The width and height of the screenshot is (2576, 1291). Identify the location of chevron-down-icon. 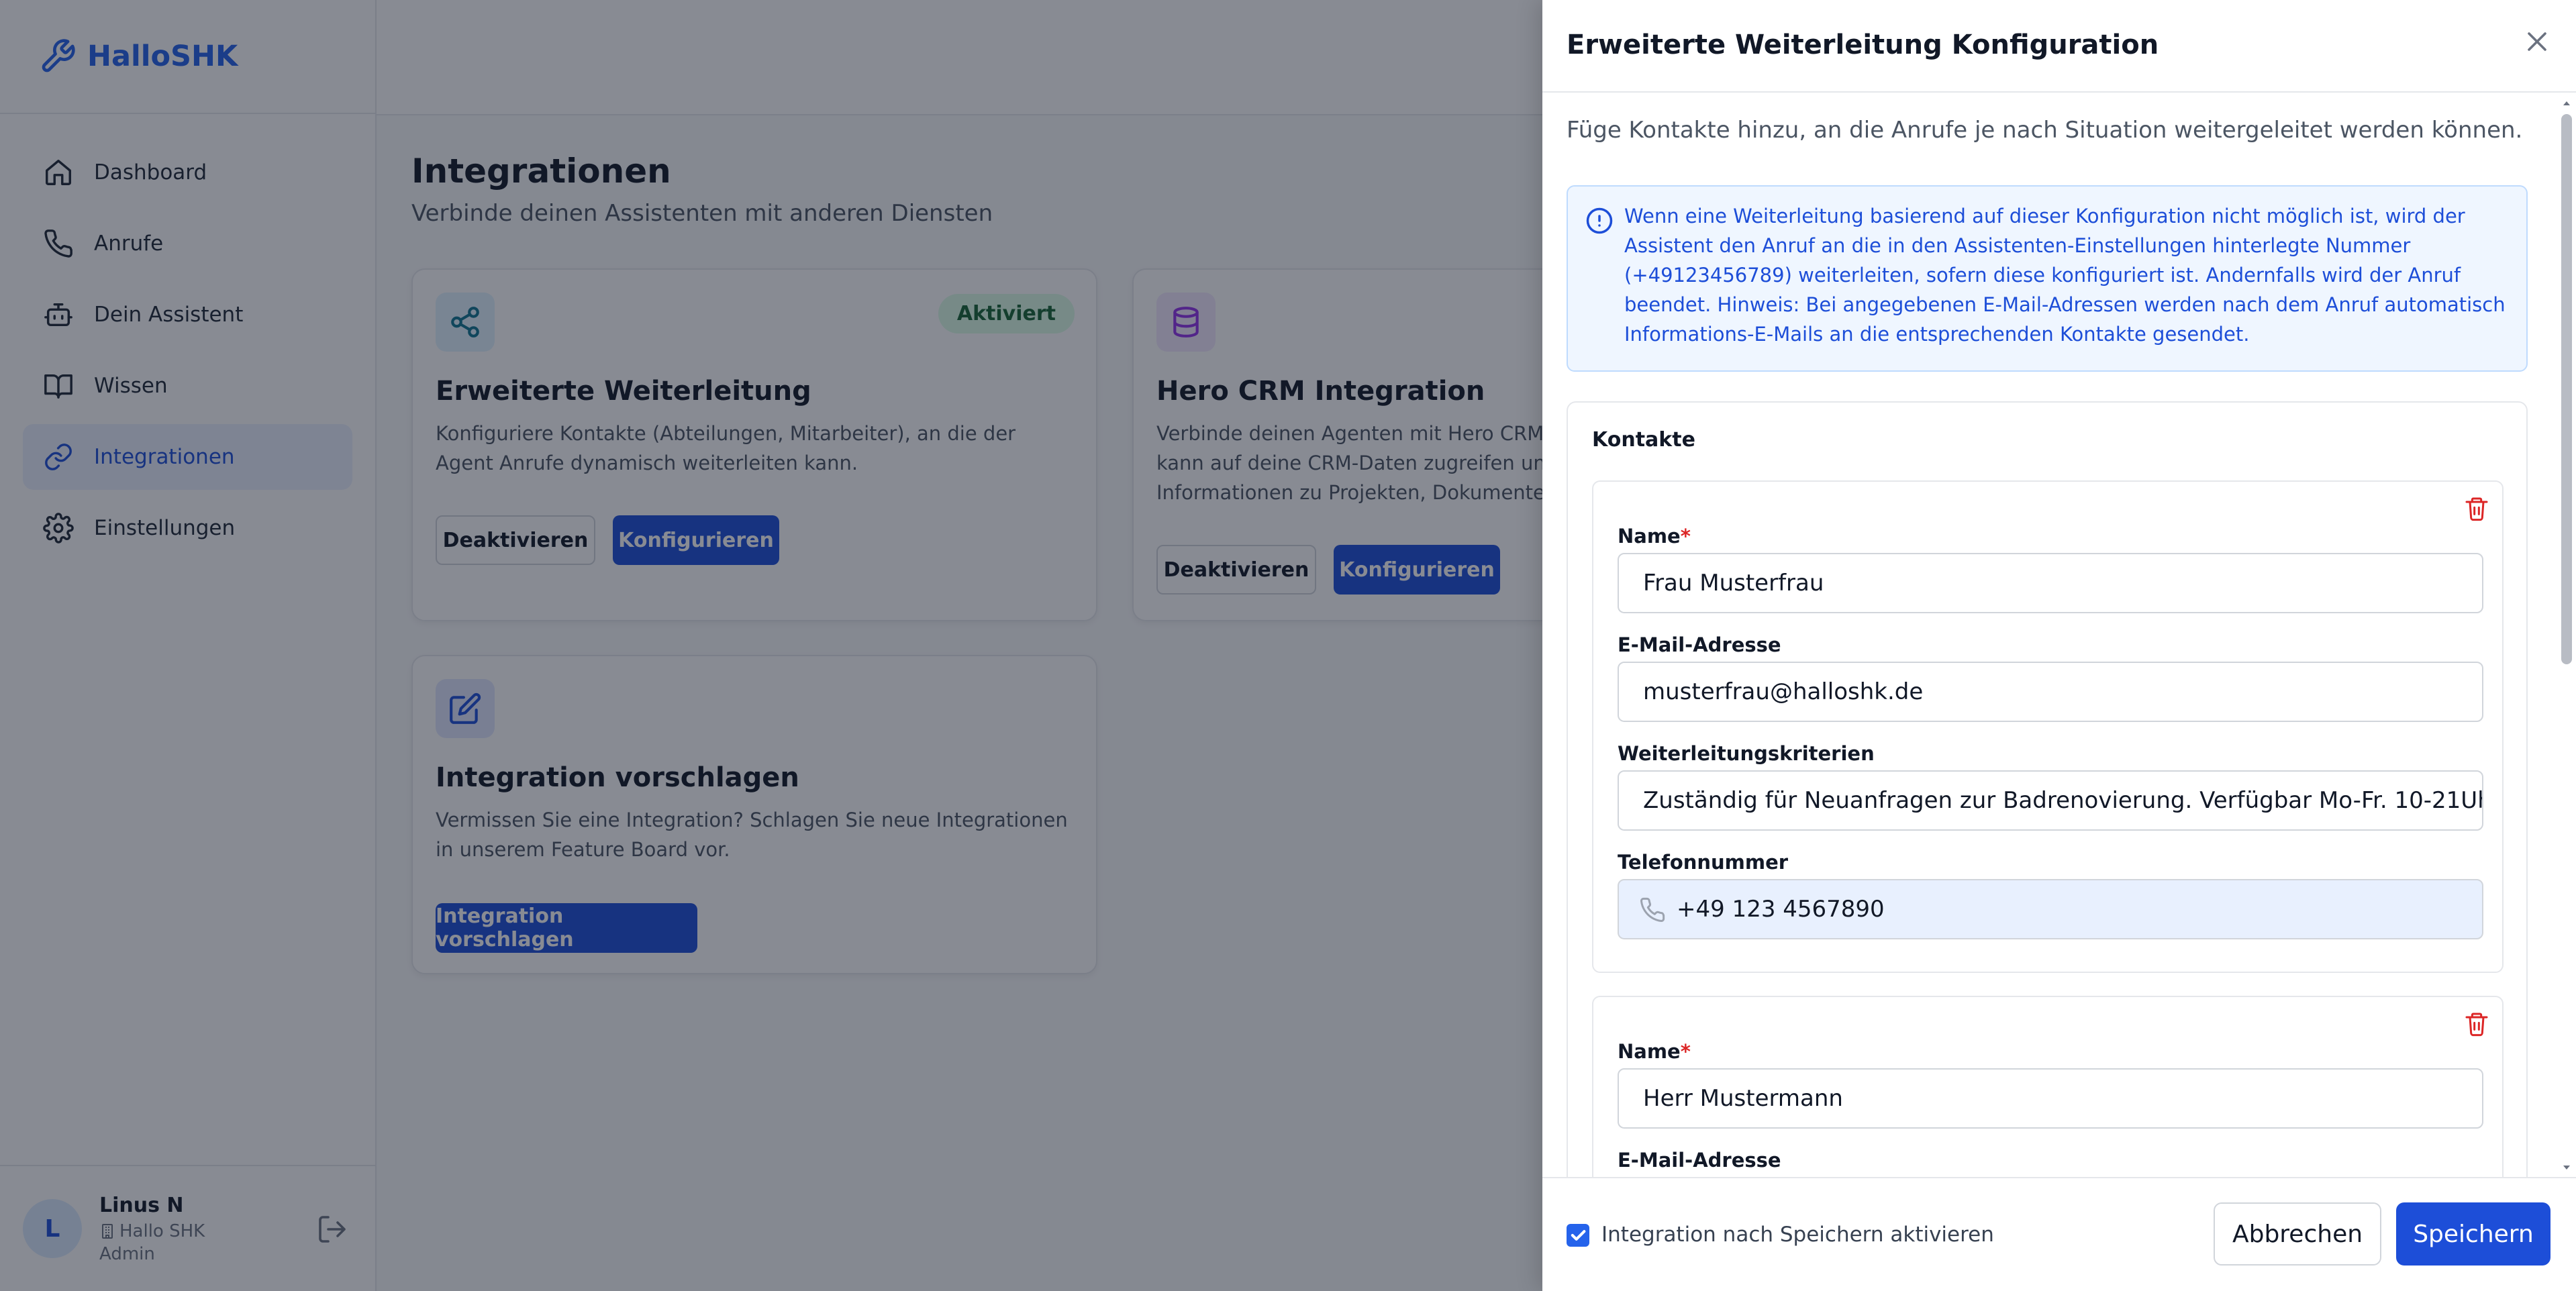
(2566, 1168).